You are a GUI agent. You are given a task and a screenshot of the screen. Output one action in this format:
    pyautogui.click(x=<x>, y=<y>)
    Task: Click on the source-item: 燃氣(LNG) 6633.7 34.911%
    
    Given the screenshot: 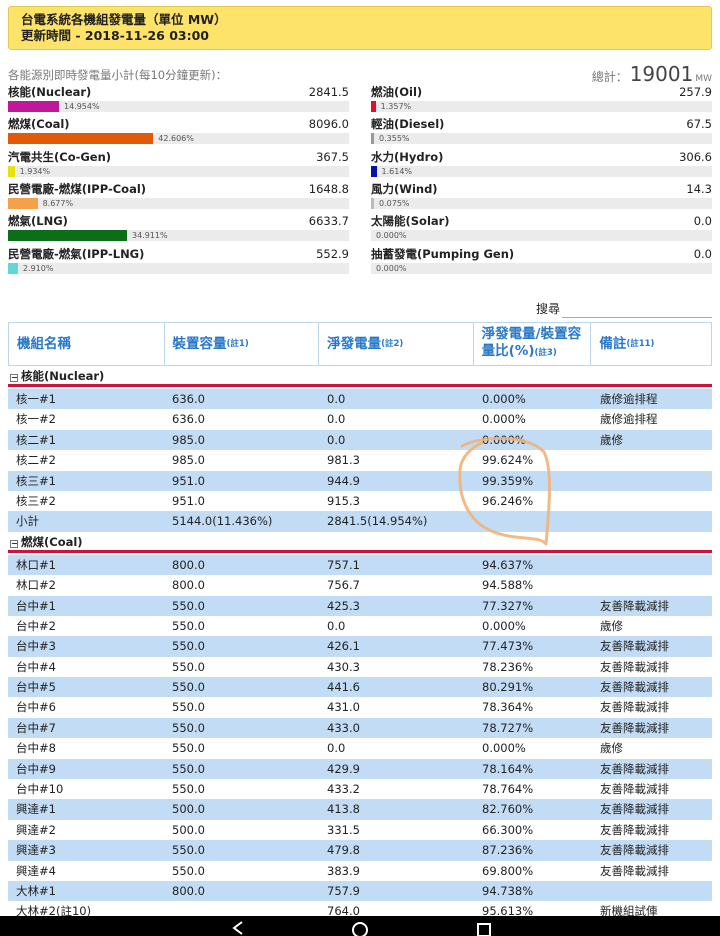 What is the action you would take?
    pyautogui.click(x=178, y=230)
    